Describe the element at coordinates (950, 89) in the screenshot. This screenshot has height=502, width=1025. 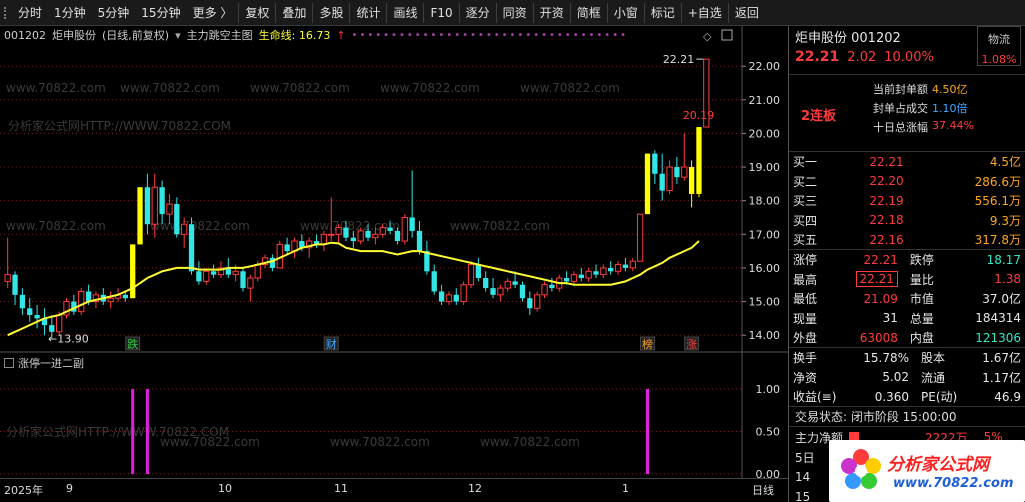
I see `seal-value: 4.50亿` at that location.